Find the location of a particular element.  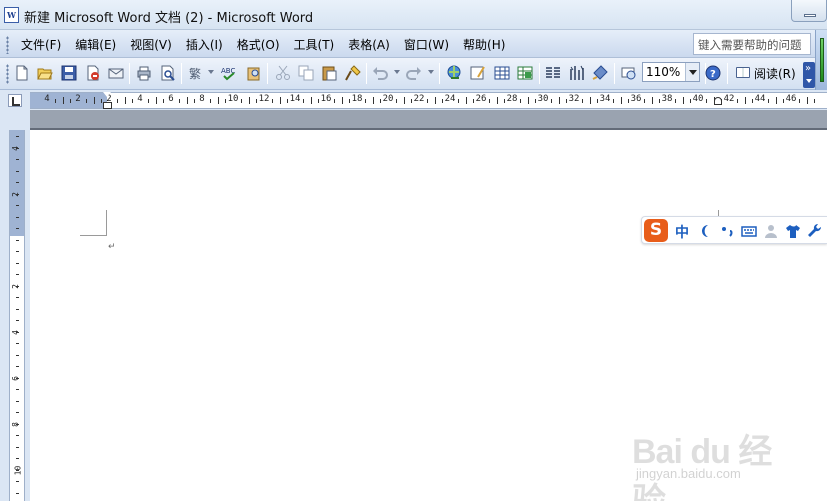

menu-file: 文件(F) is located at coordinates (41, 44).